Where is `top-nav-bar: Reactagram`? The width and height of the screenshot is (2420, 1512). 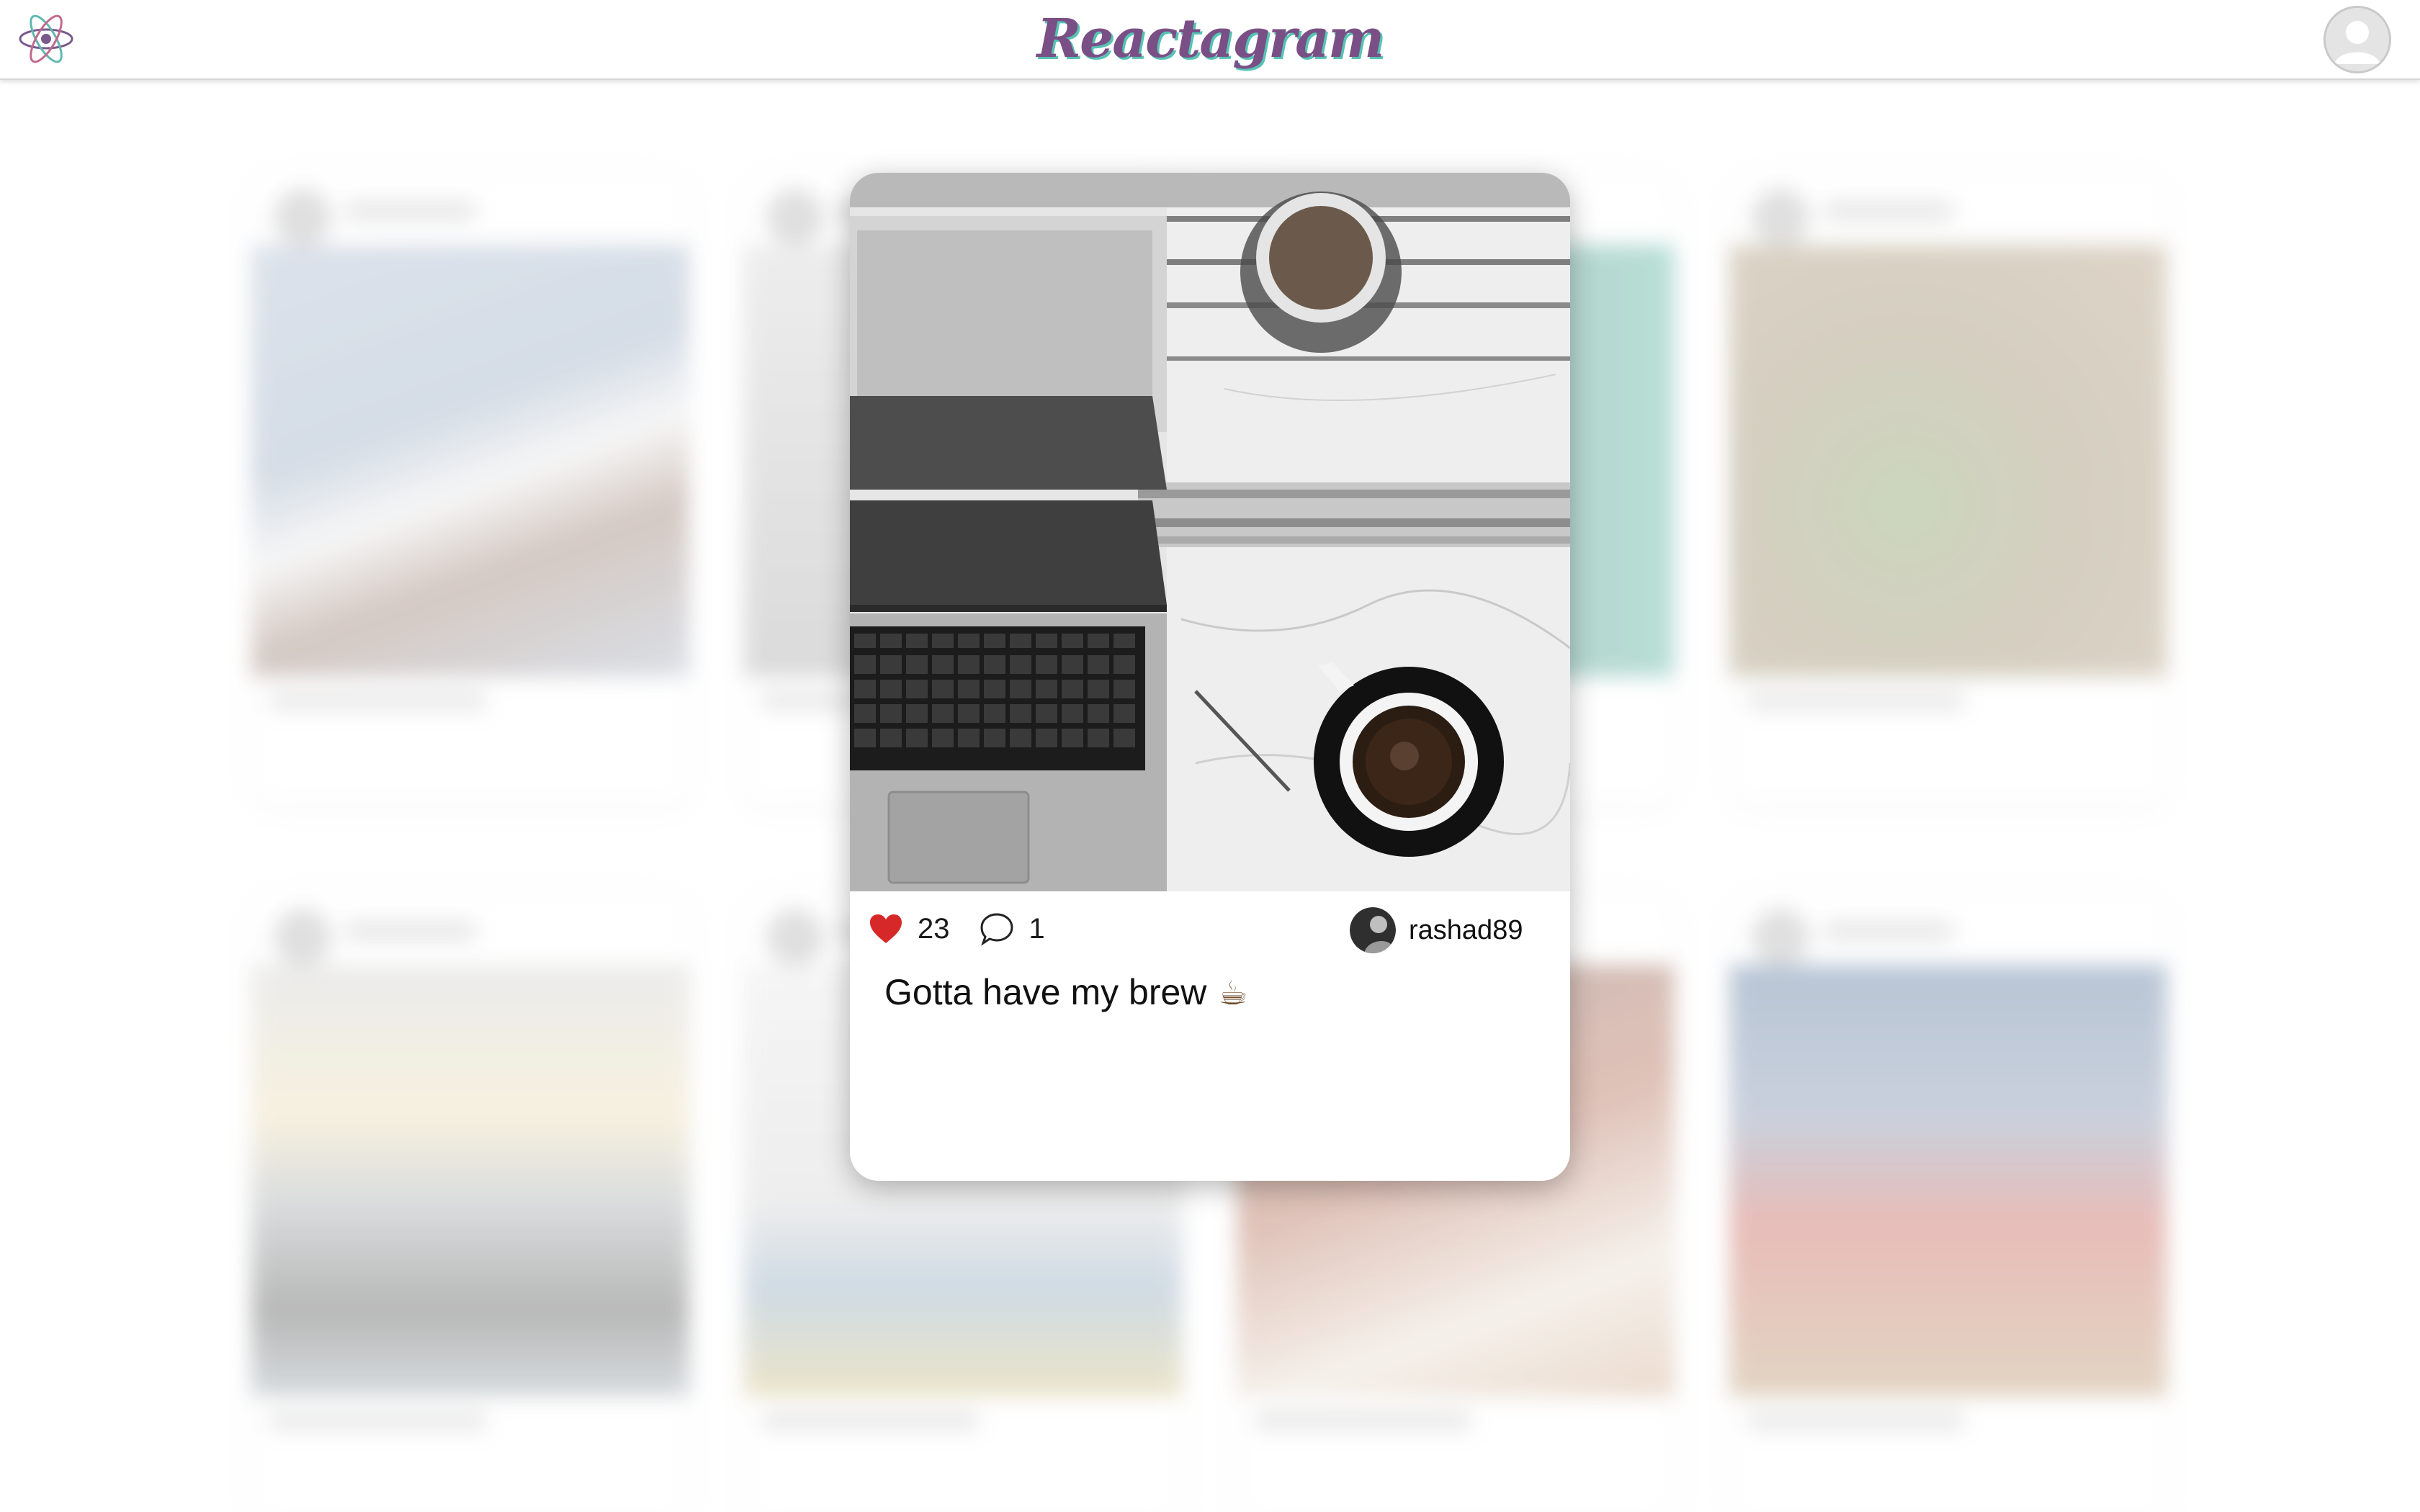
top-nav-bar: Reactagram is located at coordinates (1210, 40).